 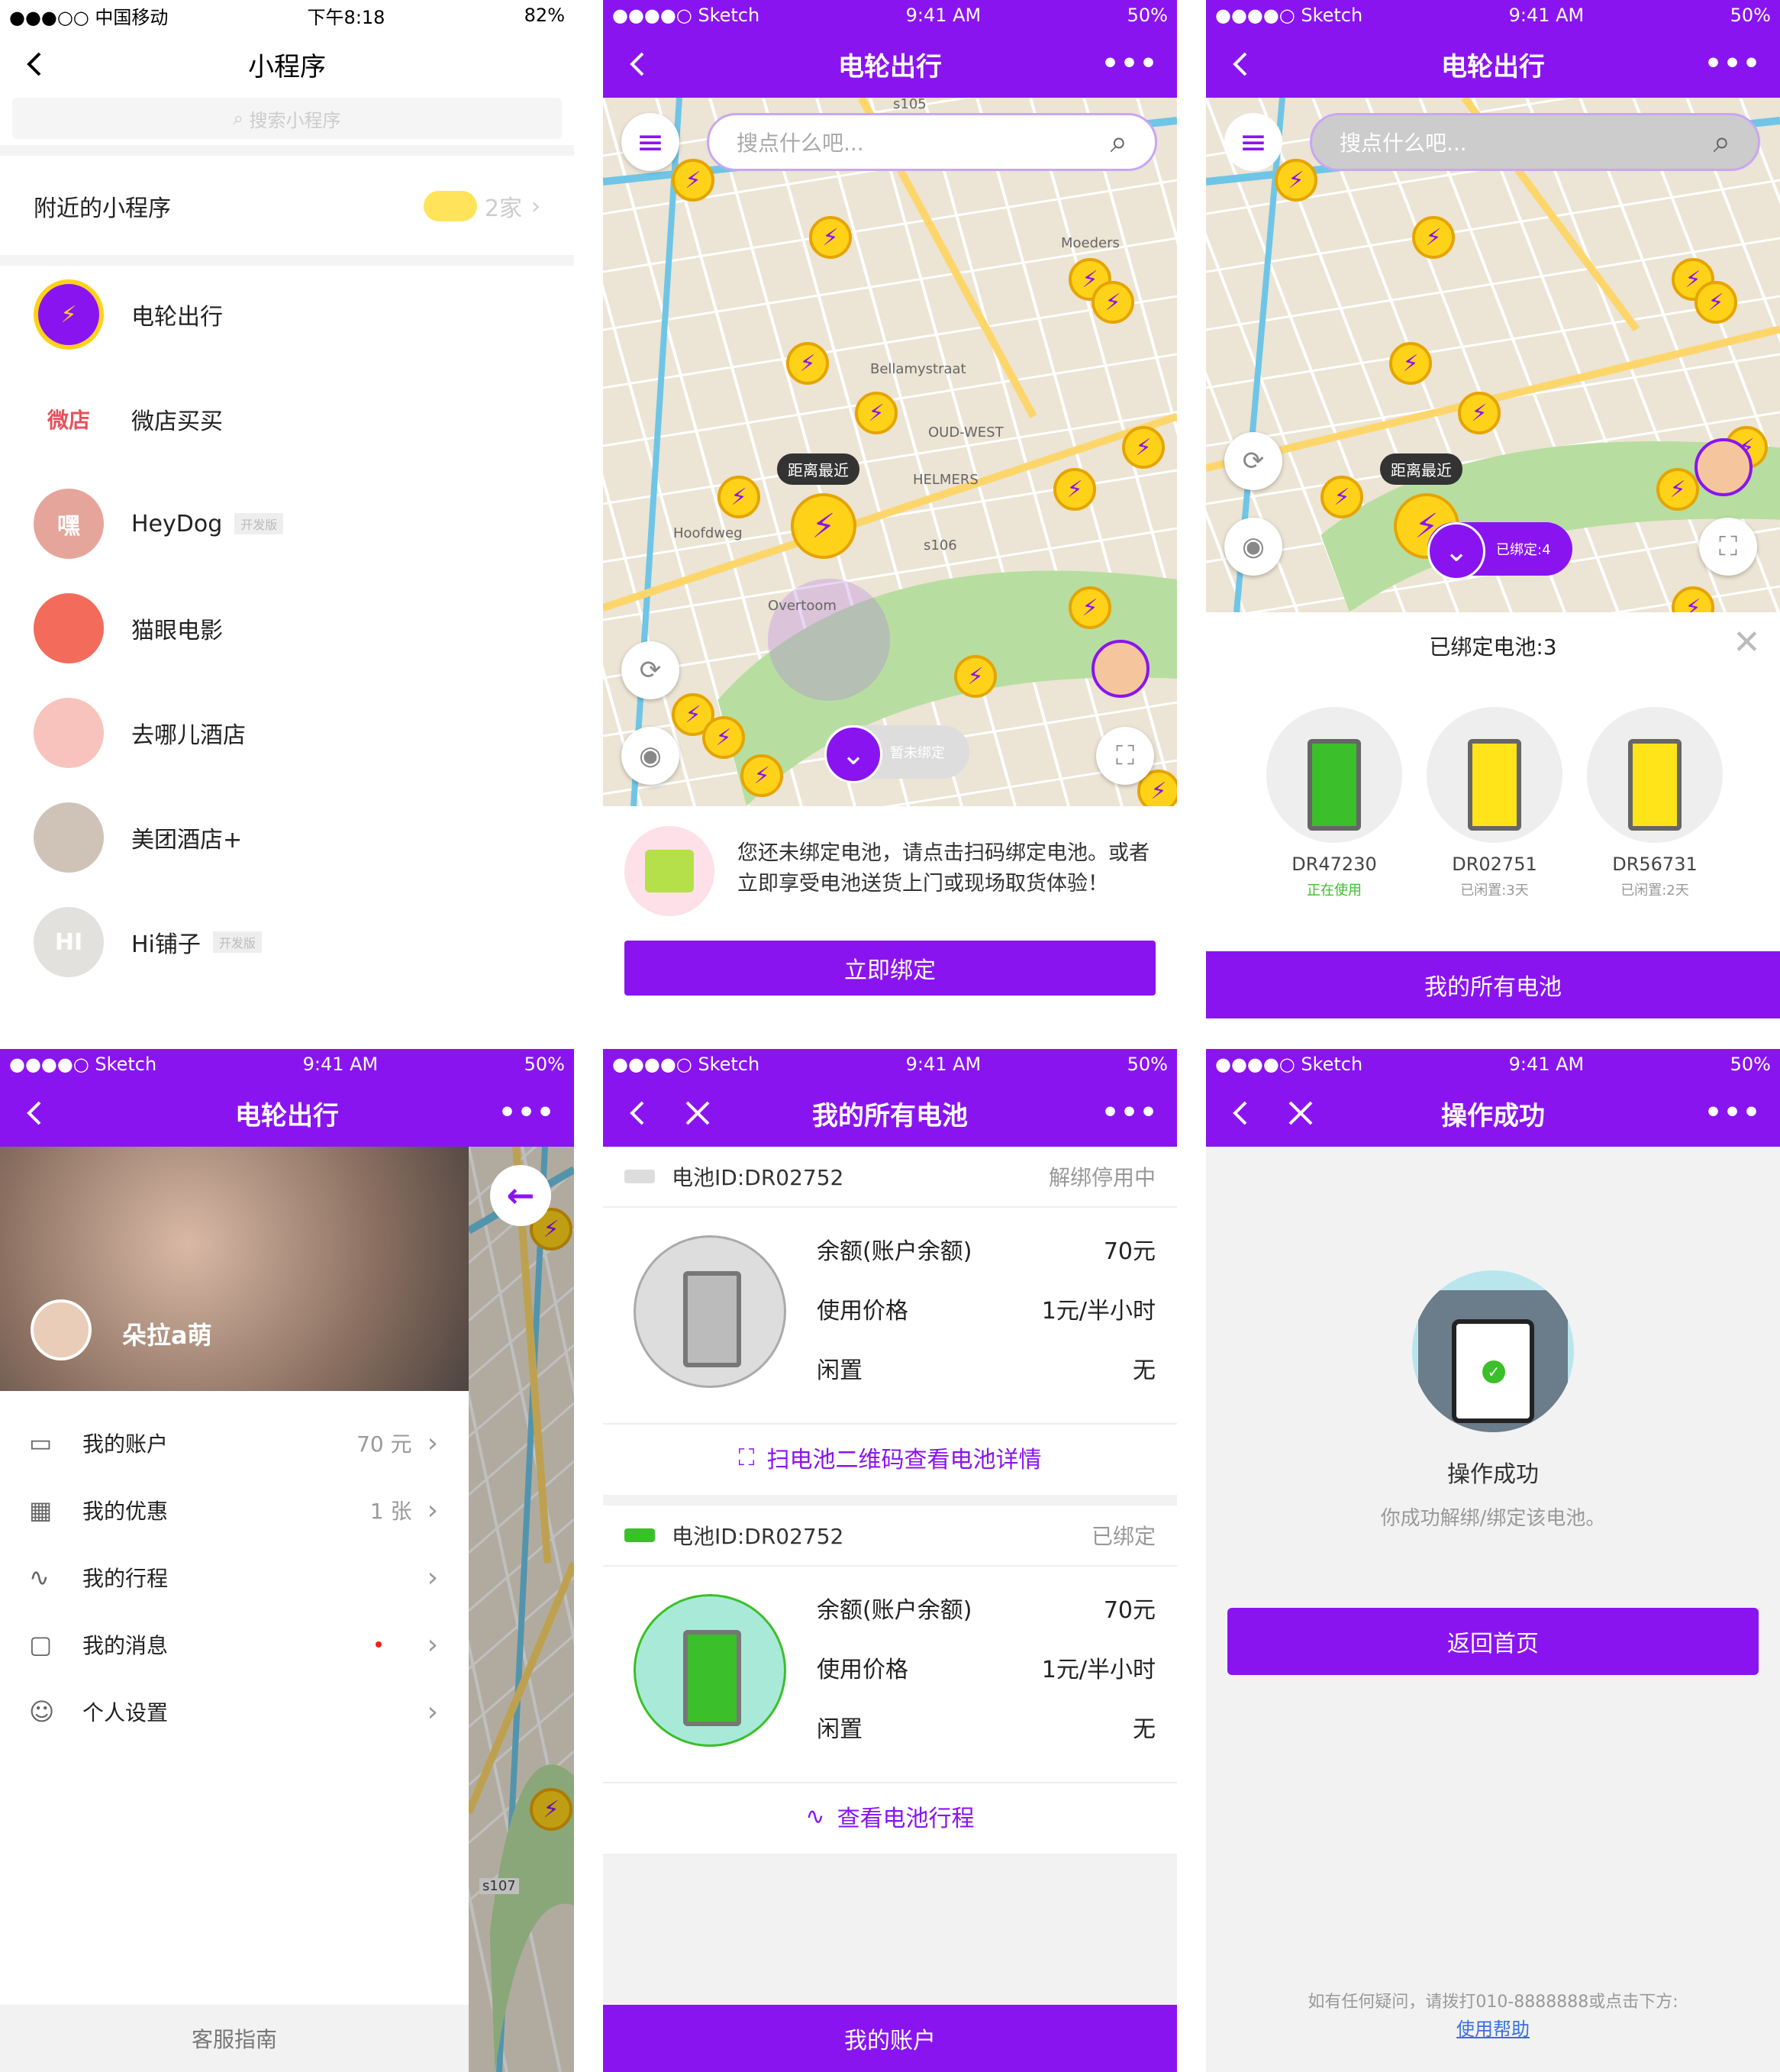 I want to click on profile-header: 朵拉a萌, so click(x=234, y=1269).